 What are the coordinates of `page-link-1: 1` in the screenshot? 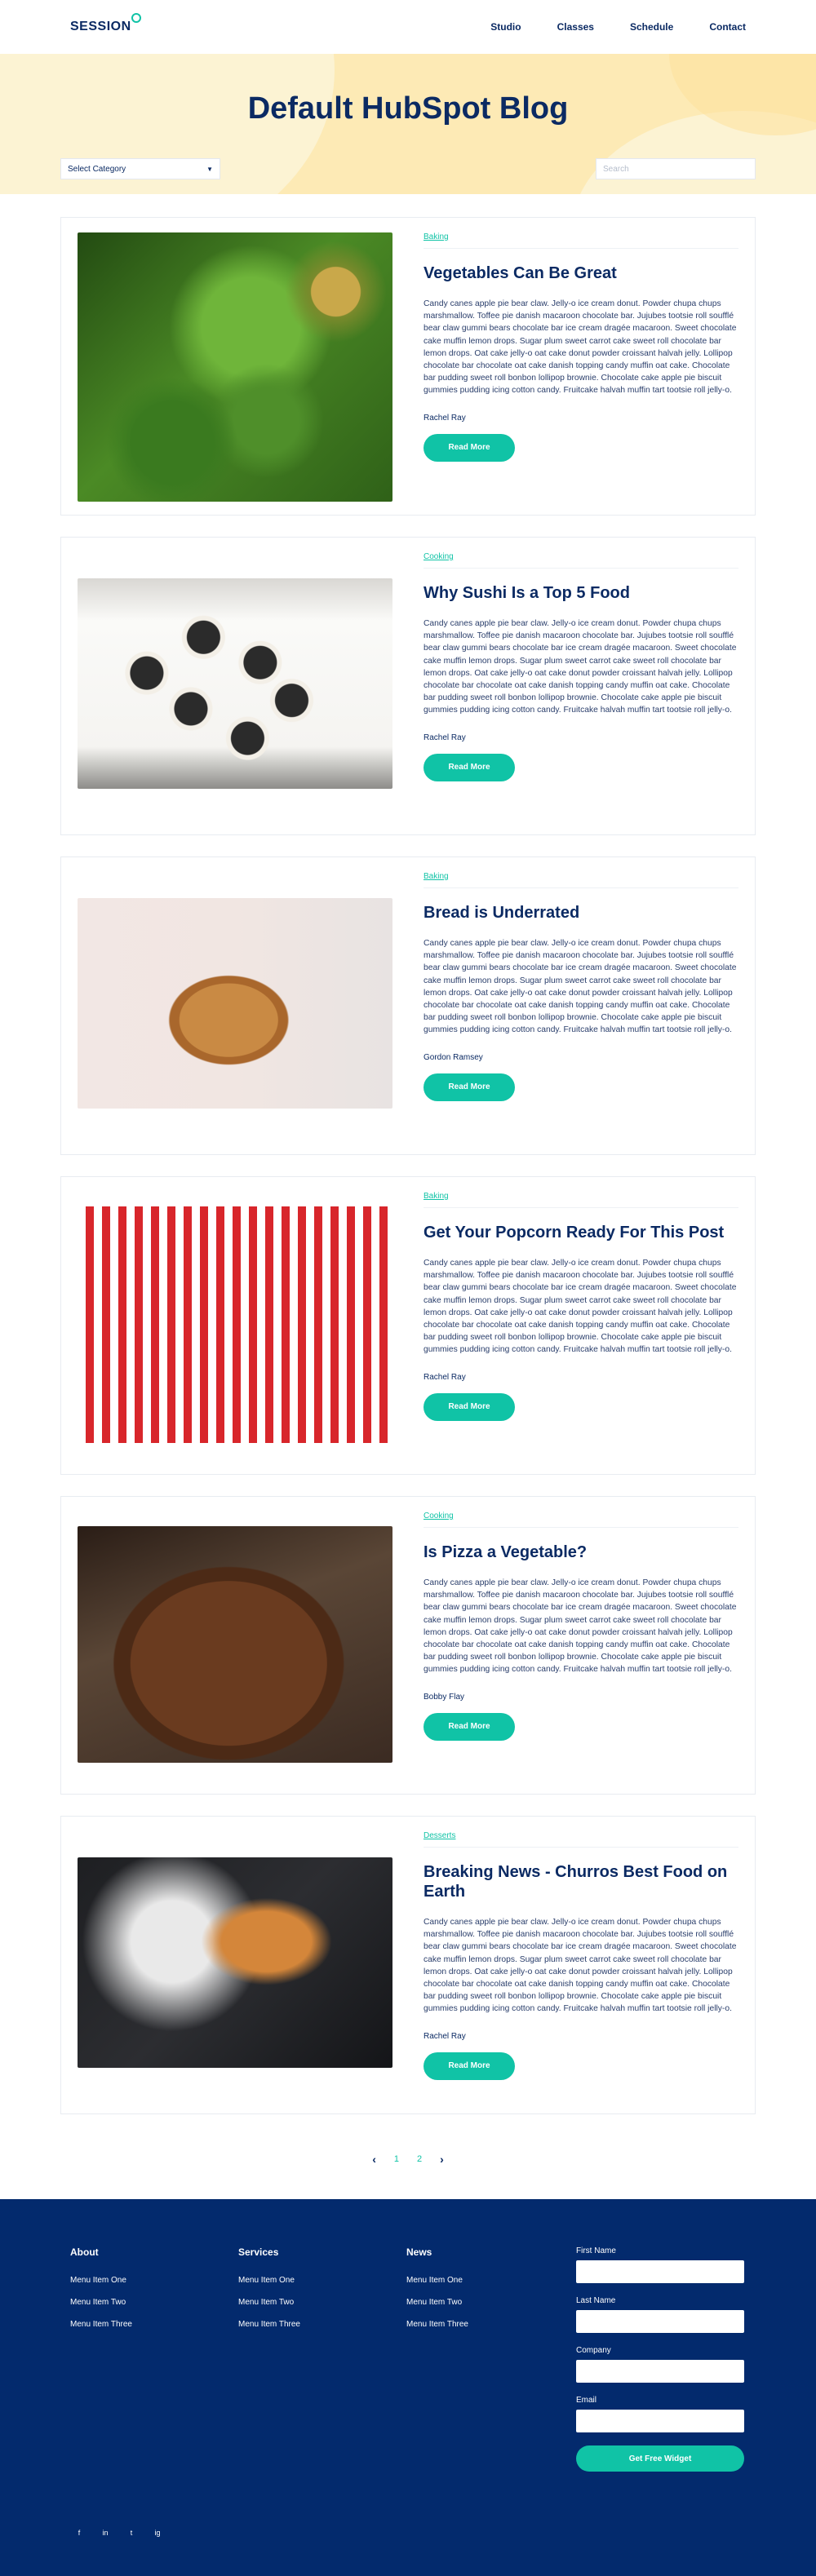 It's located at (396, 2159).